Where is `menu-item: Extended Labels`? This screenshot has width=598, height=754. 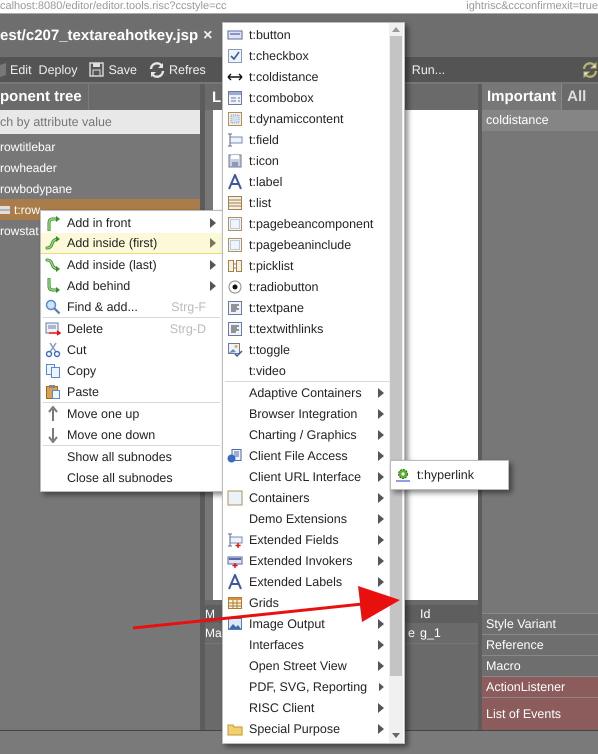 menu-item: Extended Labels is located at coordinates (284, 582).